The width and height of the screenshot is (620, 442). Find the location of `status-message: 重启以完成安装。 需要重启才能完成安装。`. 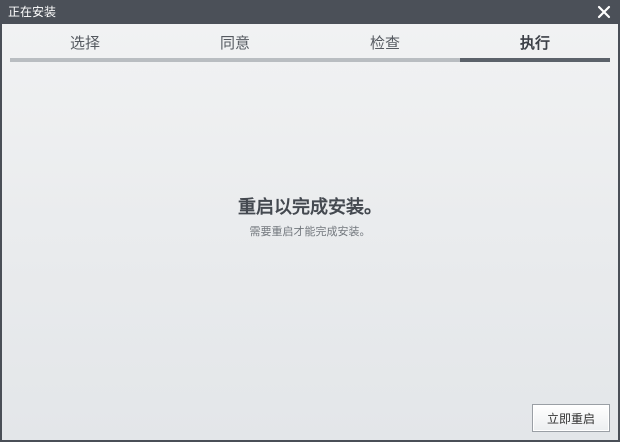

status-message: 重启以完成安装。 需要重启才能完成安装。 is located at coordinates (310, 218).